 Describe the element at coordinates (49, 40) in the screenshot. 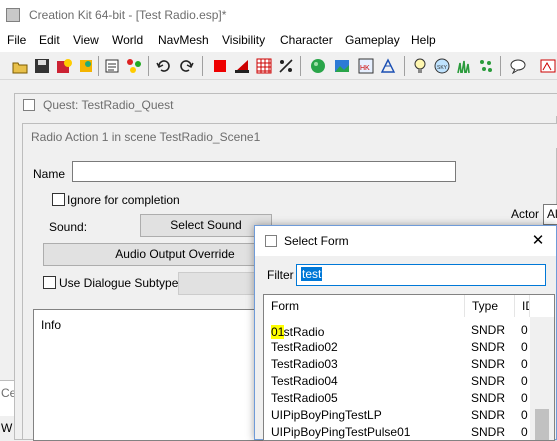

I see `menu-edit: Edit` at that location.